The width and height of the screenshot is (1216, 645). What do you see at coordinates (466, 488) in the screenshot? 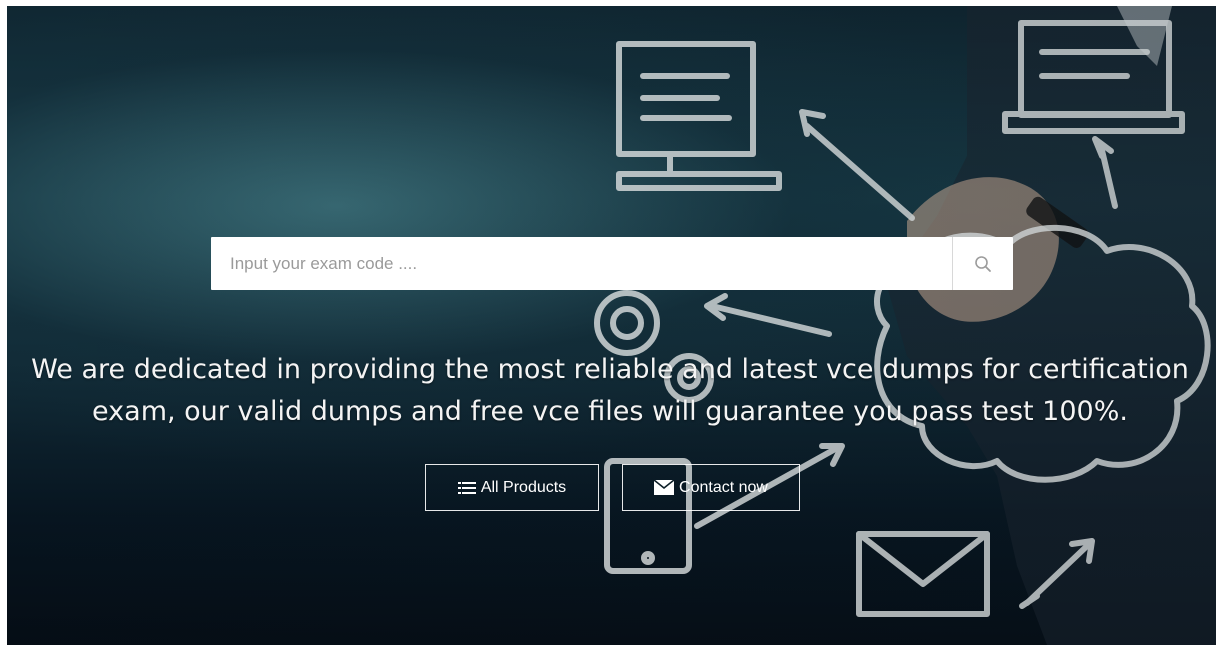
I see `list-icon` at bounding box center [466, 488].